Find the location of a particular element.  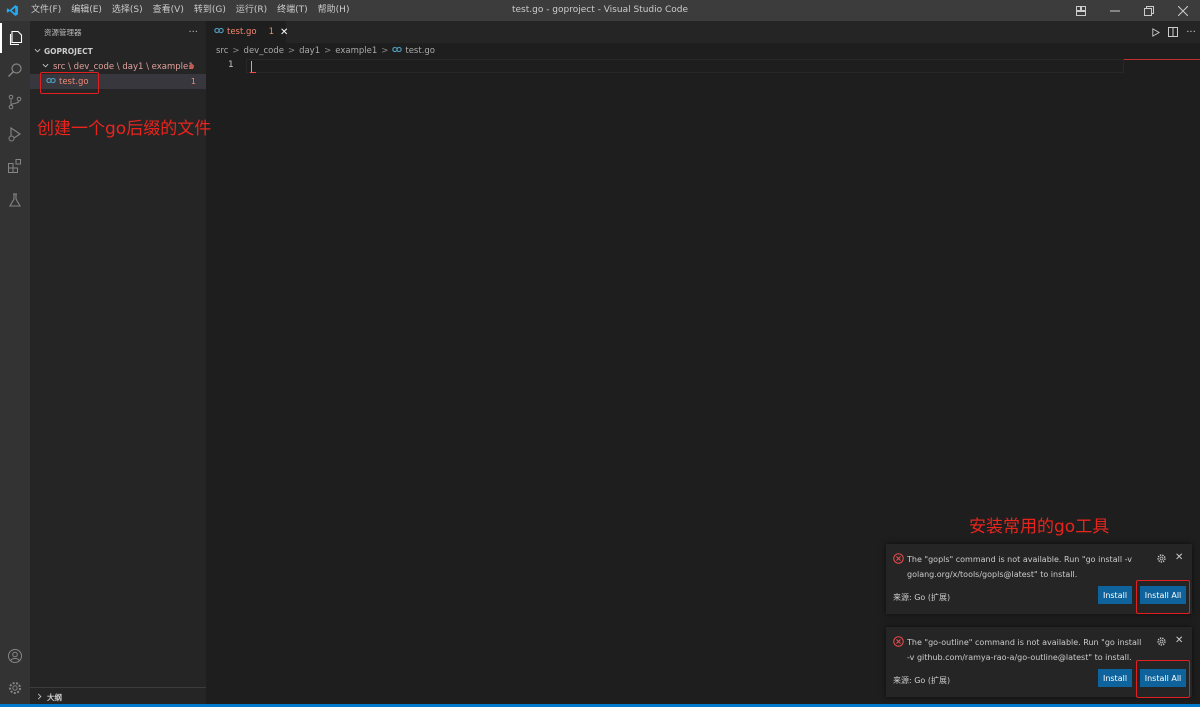

file-error-count: 1 is located at coordinates (193, 81).